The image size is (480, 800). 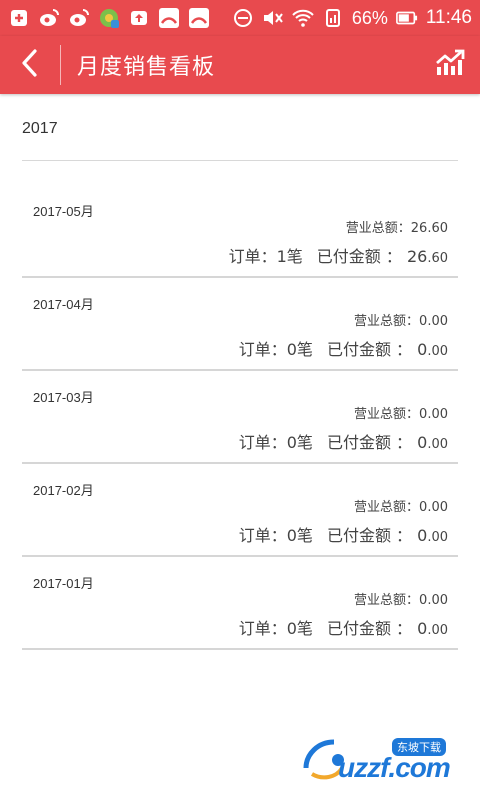 What do you see at coordinates (146, 67) in the screenshot?
I see `page-title: 月度销售看板` at bounding box center [146, 67].